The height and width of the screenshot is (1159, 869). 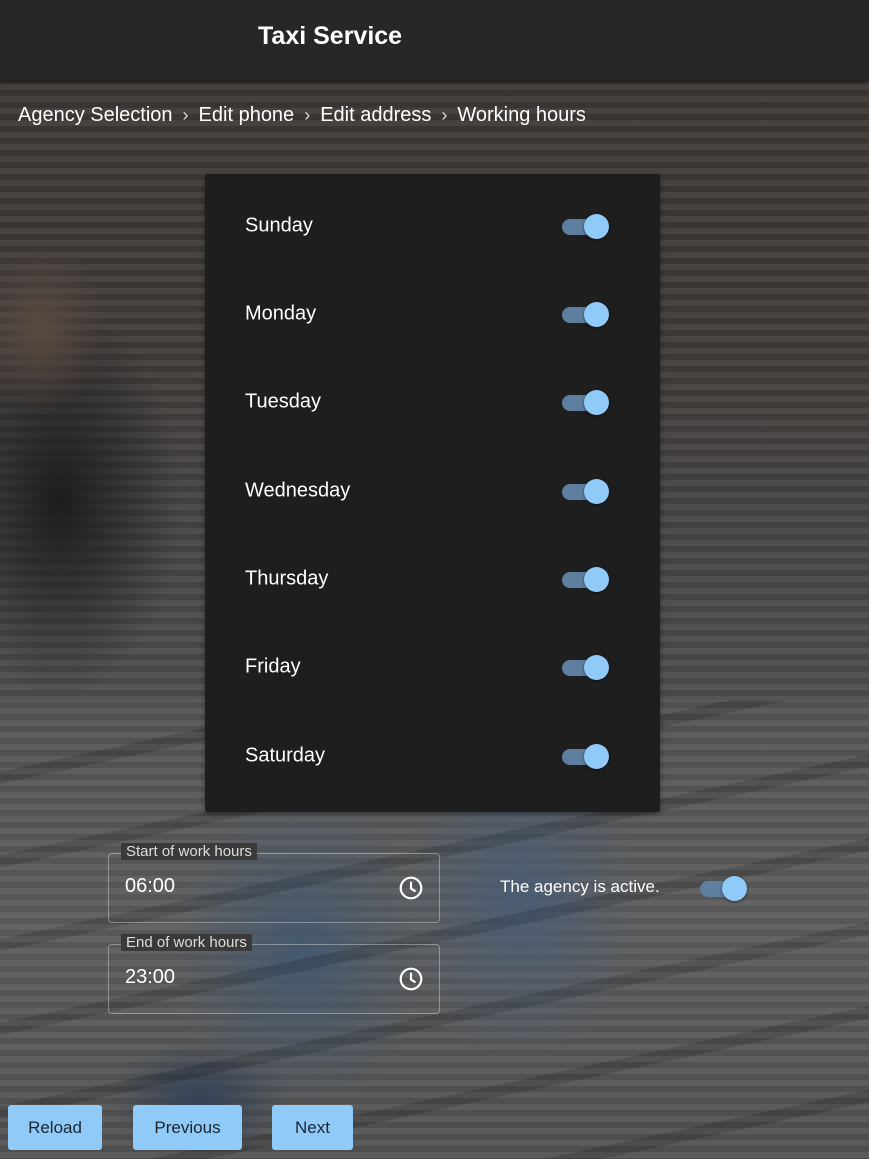 I want to click on day-row-thursday: Thursday, so click(x=432, y=579).